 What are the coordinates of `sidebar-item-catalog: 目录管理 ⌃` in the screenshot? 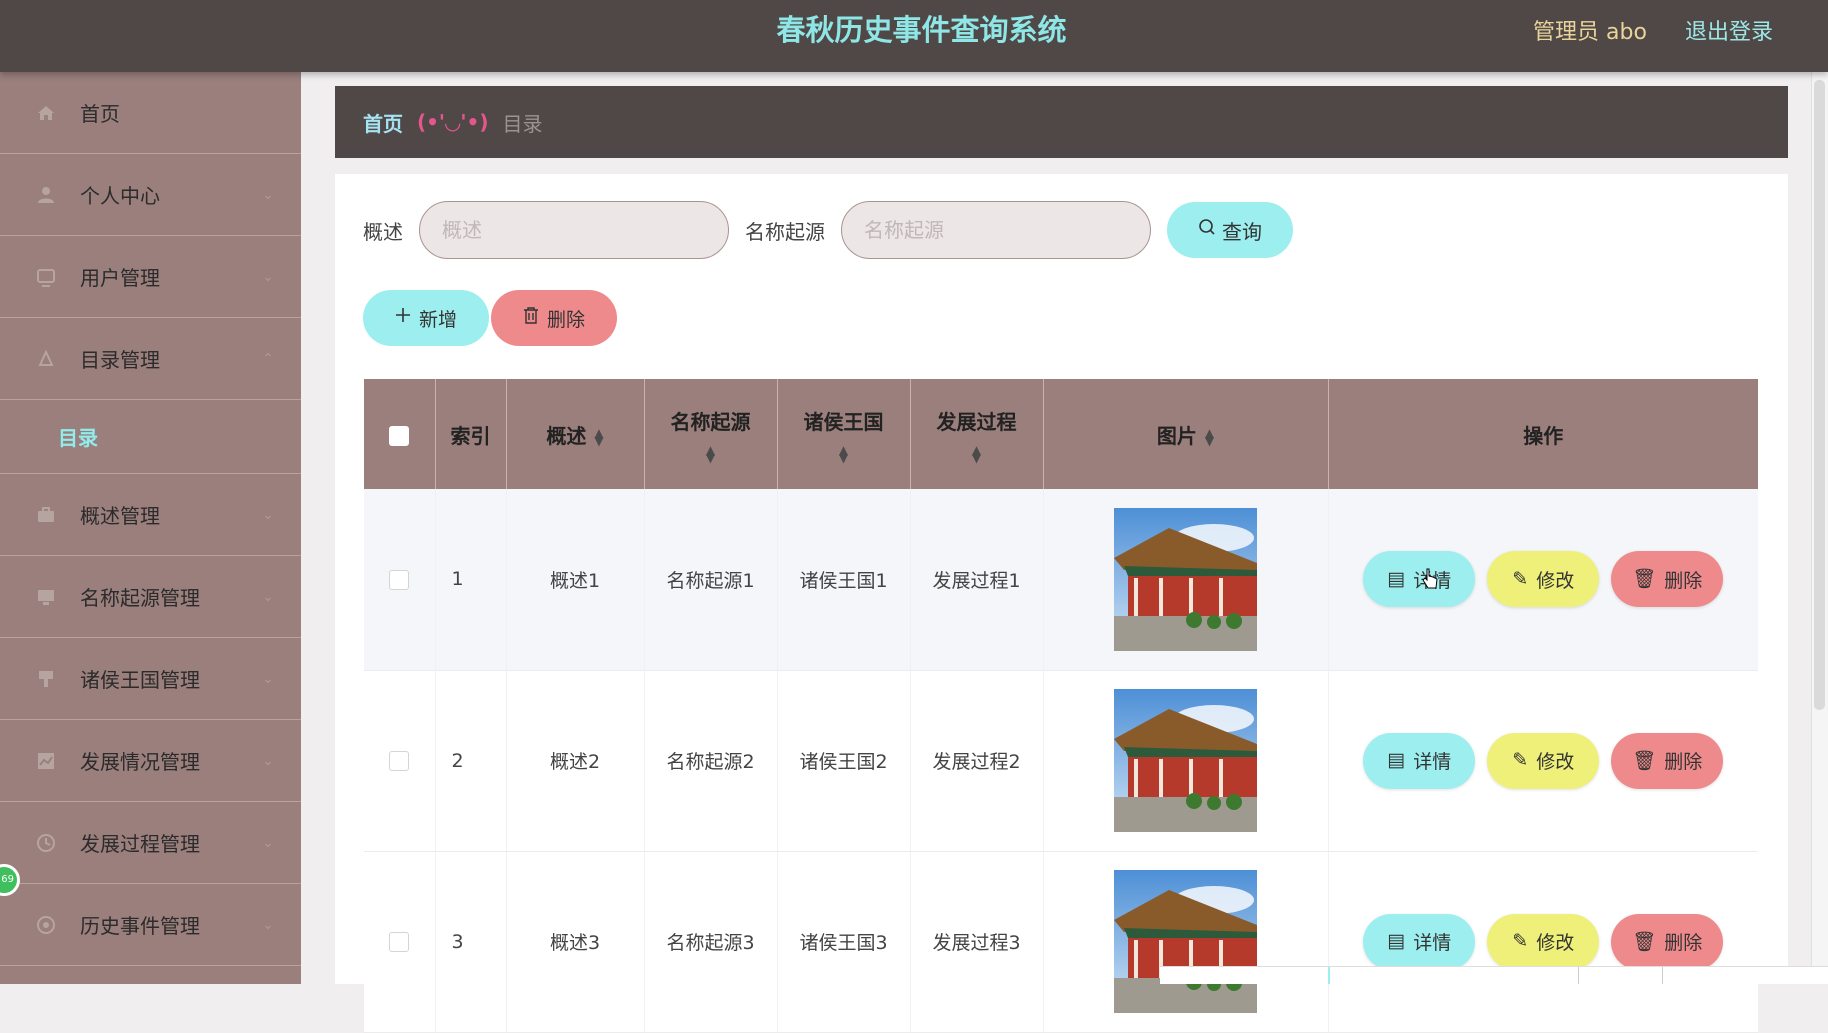 It's located at (150, 359).